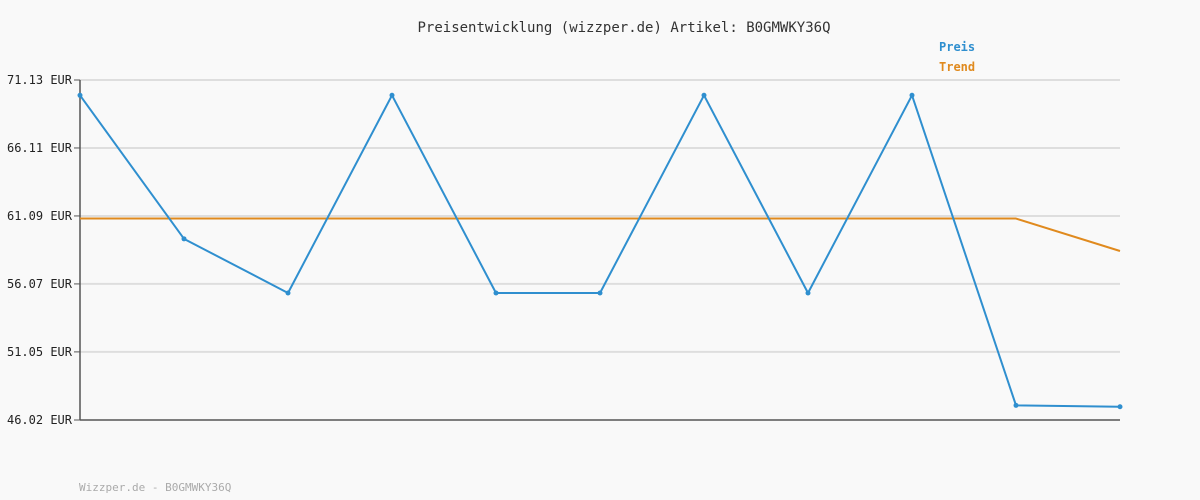 The width and height of the screenshot is (1200, 500). I want to click on y-tick-label: 51.05 EUR, so click(40, 352).